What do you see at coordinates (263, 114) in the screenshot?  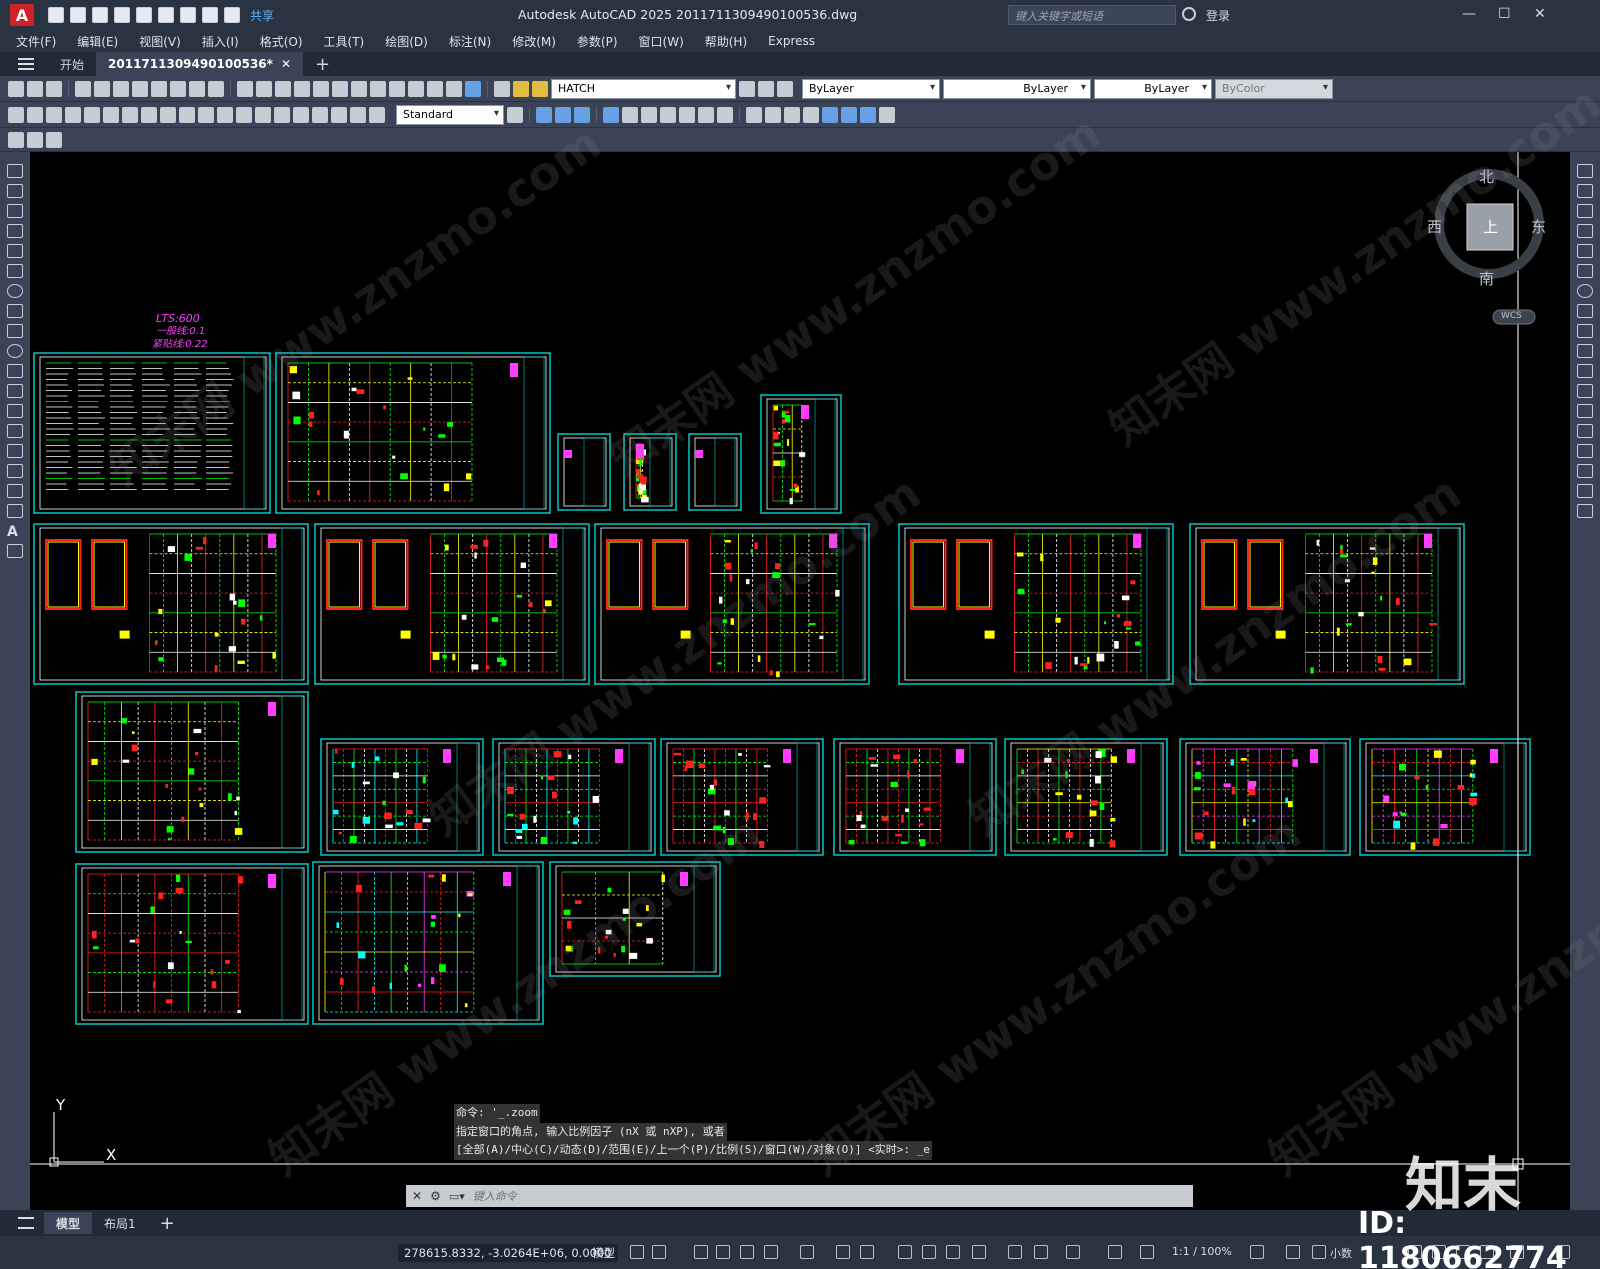 I see `tolerance-icon` at bounding box center [263, 114].